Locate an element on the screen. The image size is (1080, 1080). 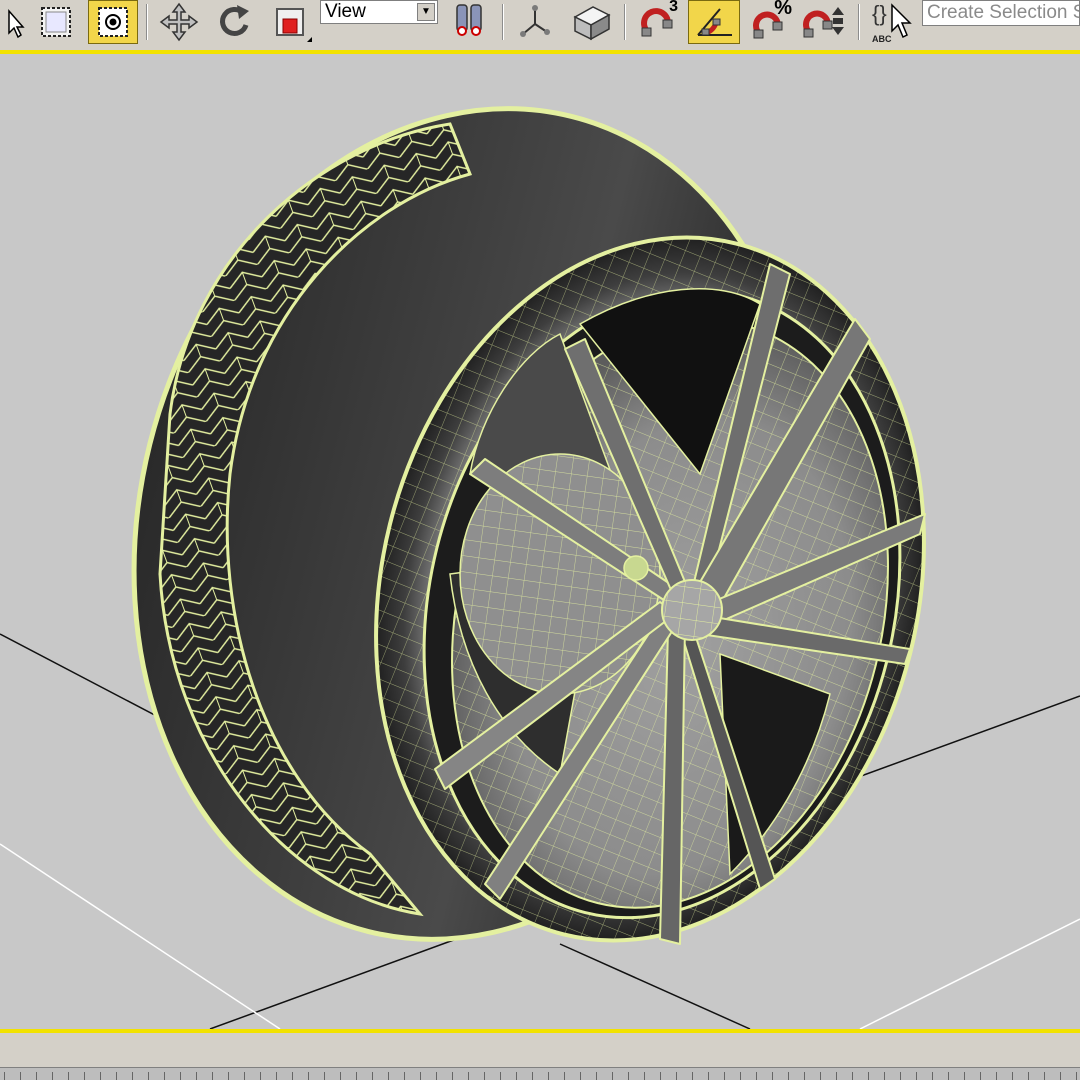
named-selection-set-field: Create Selection S is located at coordinates (1001, 13).